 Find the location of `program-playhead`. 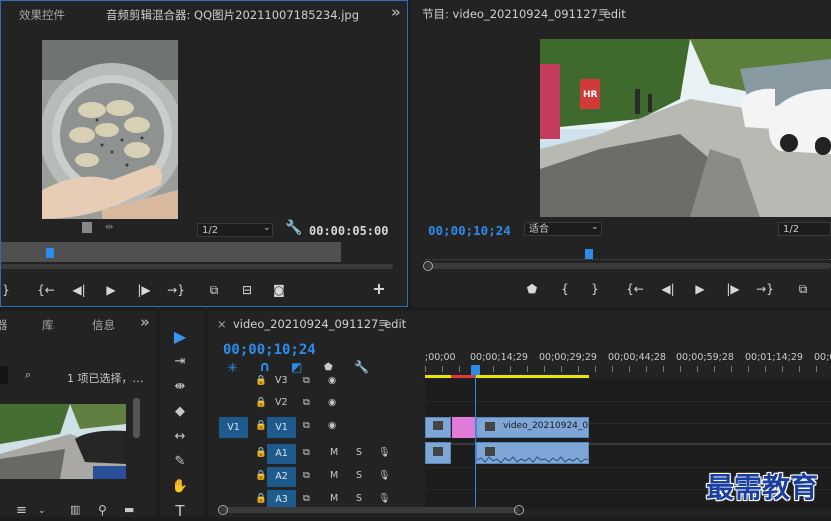

program-playhead is located at coordinates (589, 254).